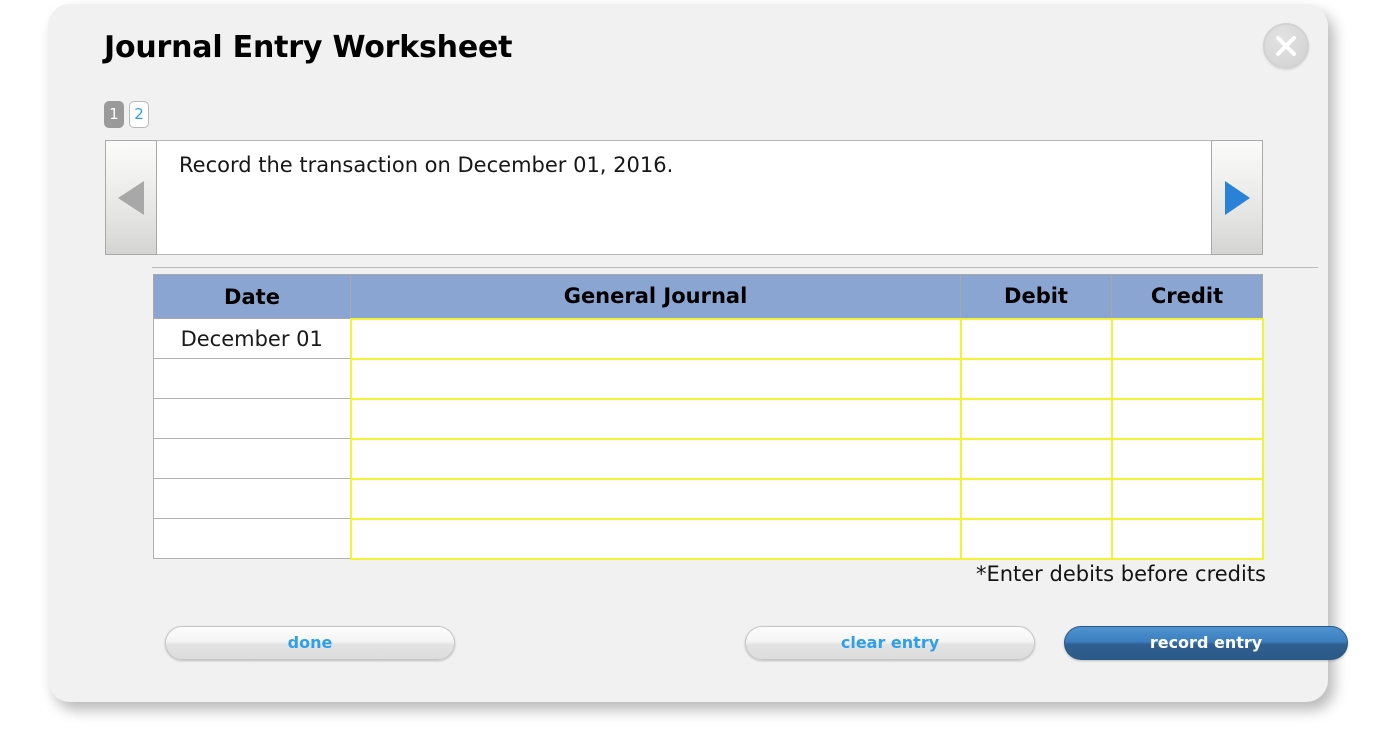  I want to click on column-header-general-journal: General Journal, so click(655, 296).